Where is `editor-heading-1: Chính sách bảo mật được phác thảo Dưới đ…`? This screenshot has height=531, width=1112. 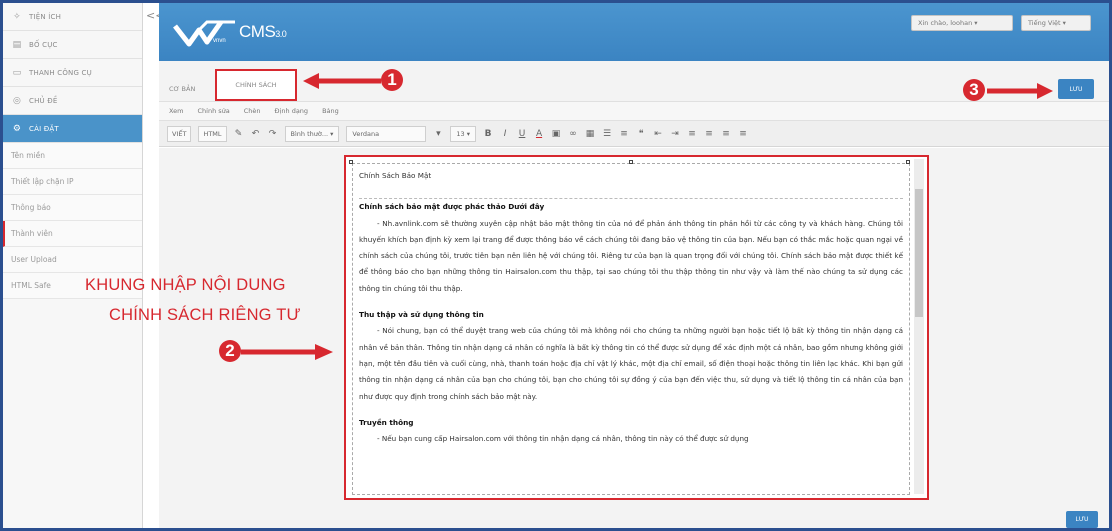 editor-heading-1: Chính sách bảo mật được phác thảo Dưới đ… is located at coordinates (452, 207).